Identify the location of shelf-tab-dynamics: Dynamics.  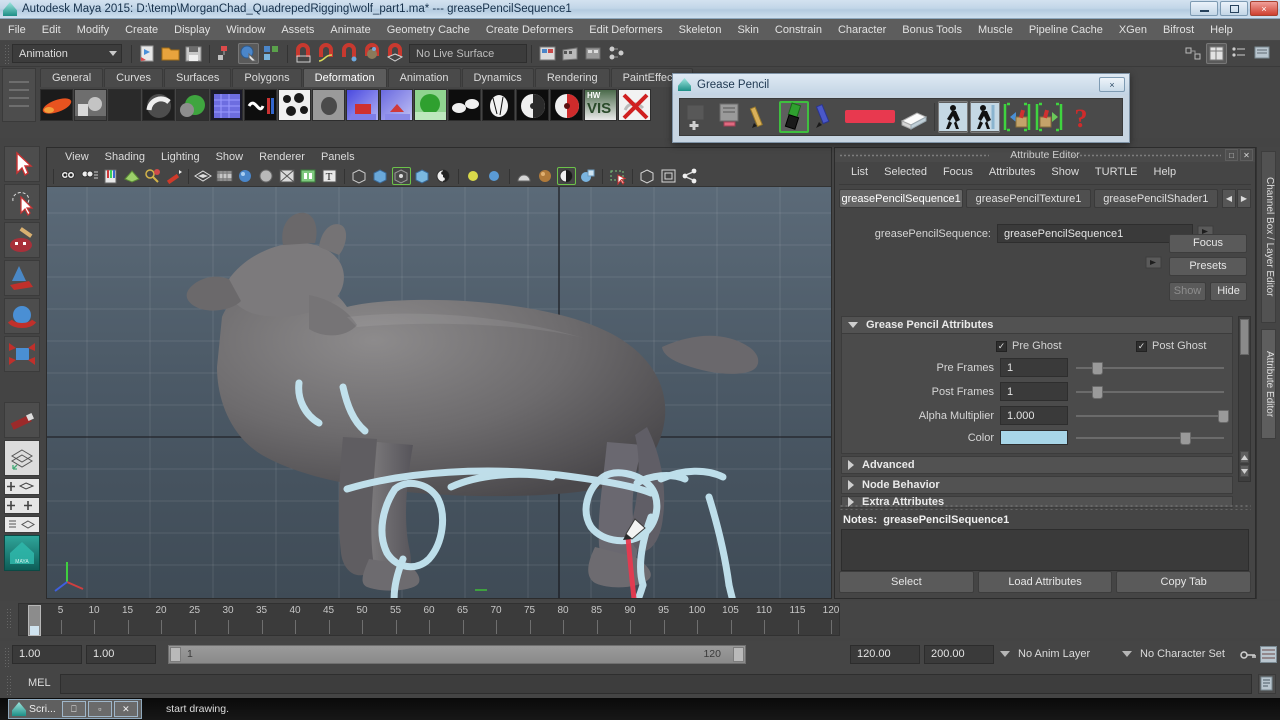
(497, 77).